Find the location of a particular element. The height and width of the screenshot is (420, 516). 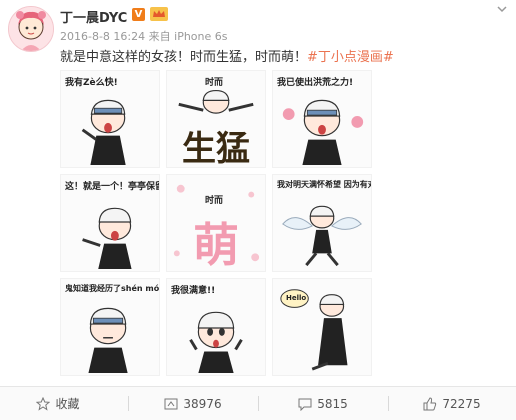

thumbs-up-icon is located at coordinates (430, 403).